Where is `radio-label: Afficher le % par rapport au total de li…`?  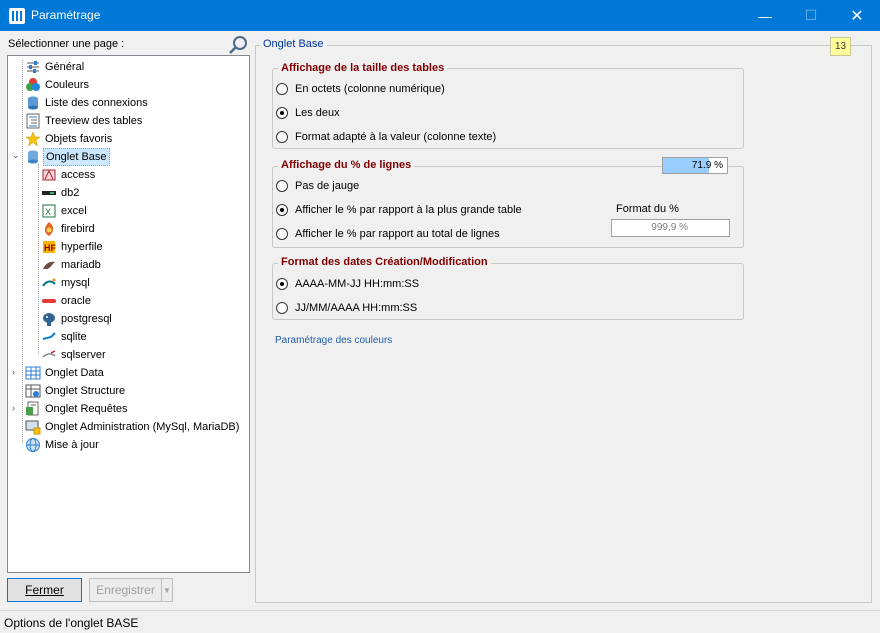
radio-label: Afficher le % par rapport au total de li… is located at coordinates (397, 234).